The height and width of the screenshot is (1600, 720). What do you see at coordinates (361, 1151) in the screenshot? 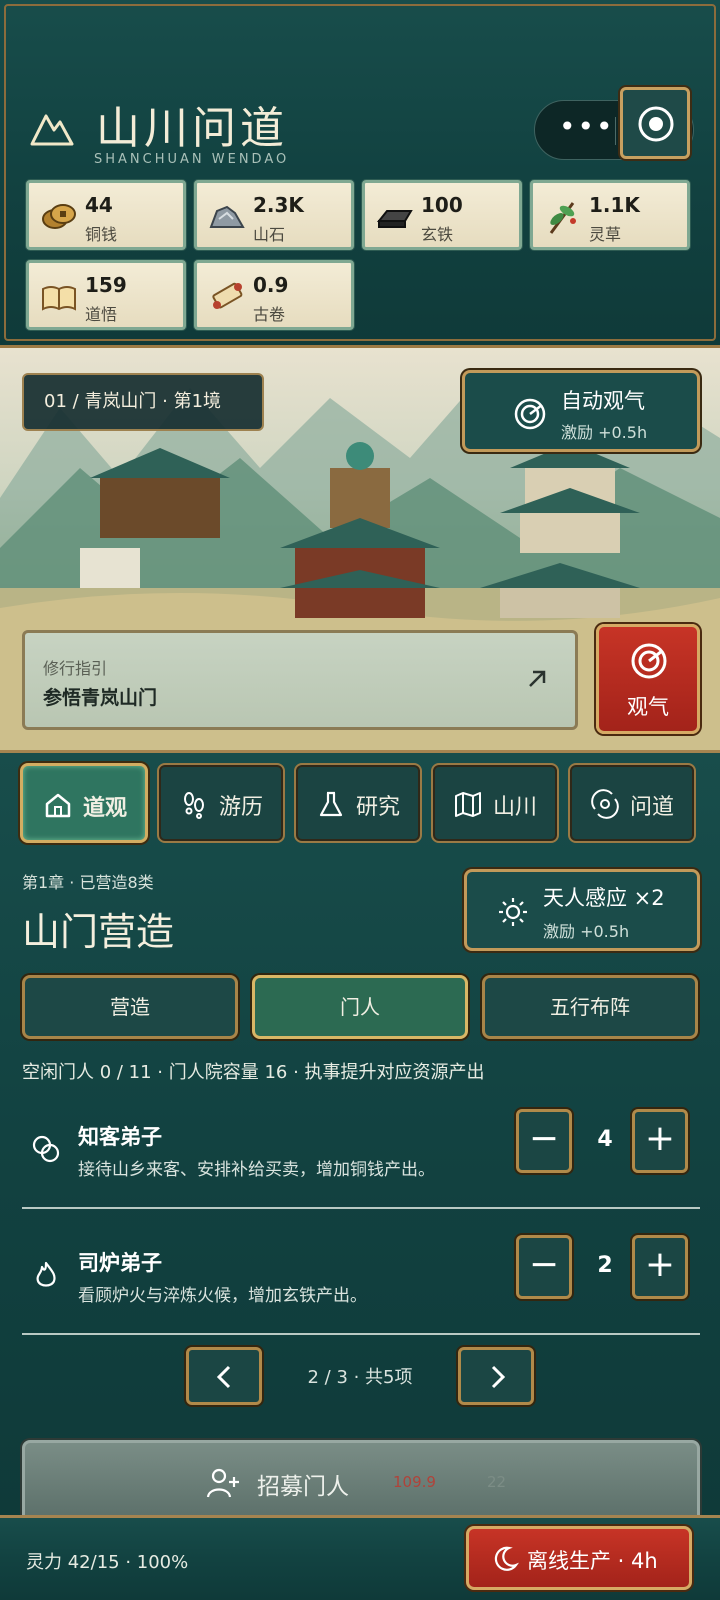
I see `disciple-row: 知客弟子 接待山乡来客、安排补给买卖，增加铜钱产出。 − 4 +` at bounding box center [361, 1151].